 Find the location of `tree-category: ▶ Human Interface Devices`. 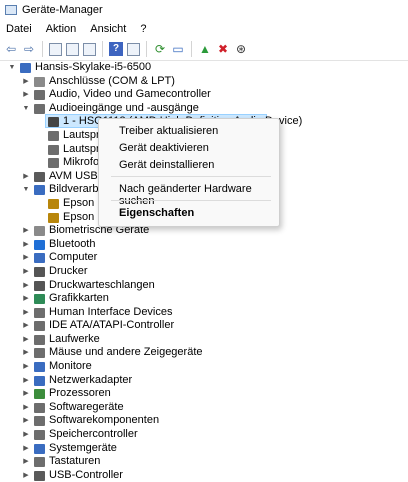

tree-category: ▶ Human Interface Devices is located at coordinates (204, 313).